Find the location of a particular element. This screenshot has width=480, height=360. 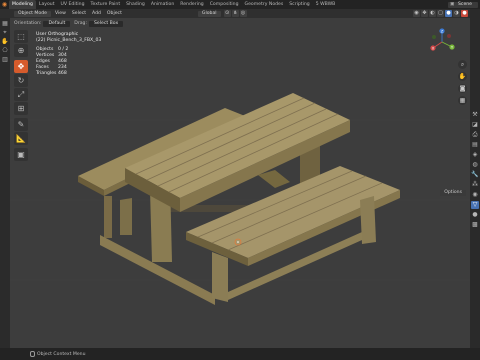

transform-orientation-dropdown: Global is located at coordinates (209, 13).